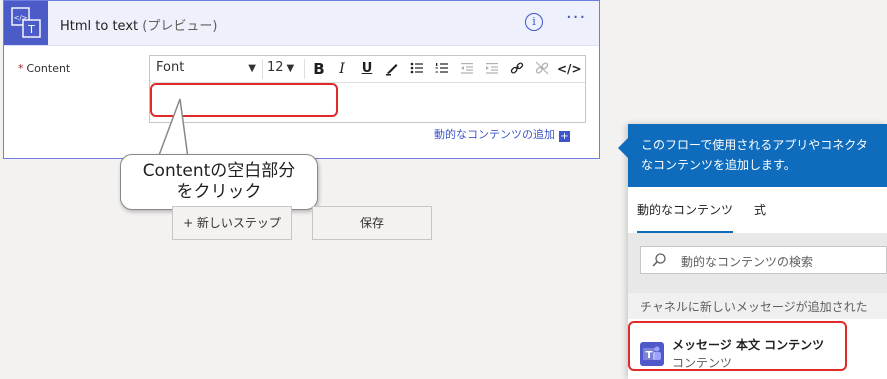 The image size is (887, 379). I want to click on action-title: Html to text (プレビュー), so click(138, 24).